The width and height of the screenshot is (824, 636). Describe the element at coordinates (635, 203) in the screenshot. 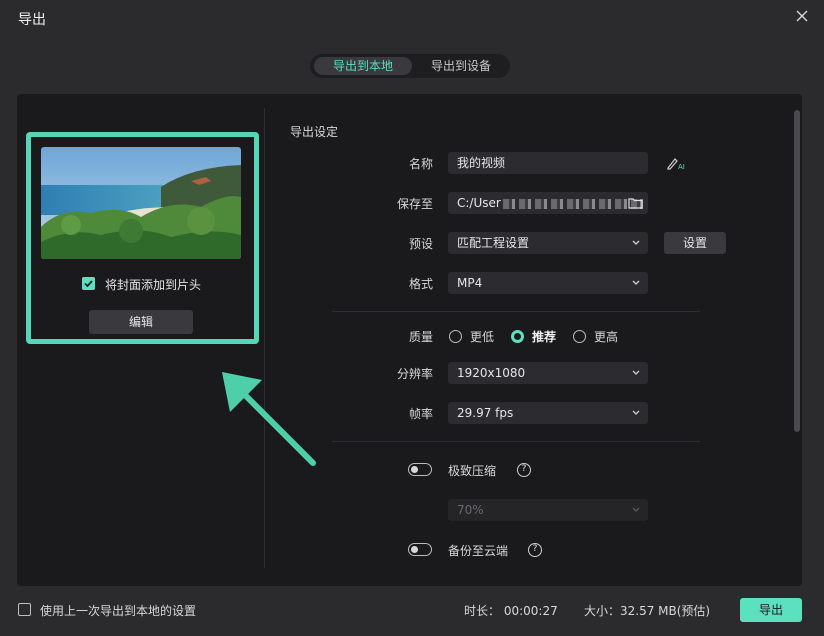

I see `folder-icon` at that location.